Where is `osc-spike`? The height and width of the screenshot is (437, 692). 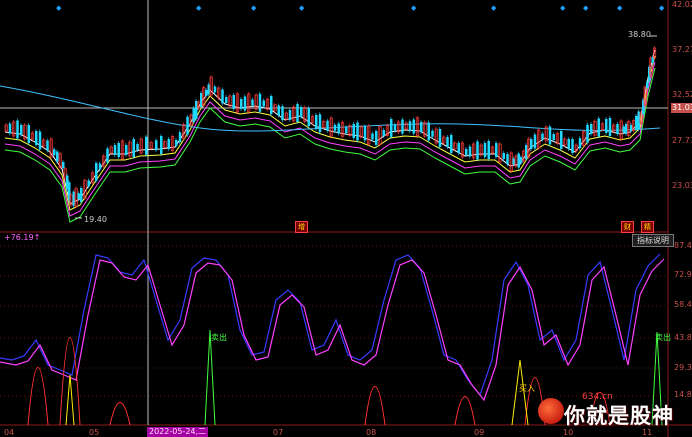 osc-spike is located at coordinates (465, 411).